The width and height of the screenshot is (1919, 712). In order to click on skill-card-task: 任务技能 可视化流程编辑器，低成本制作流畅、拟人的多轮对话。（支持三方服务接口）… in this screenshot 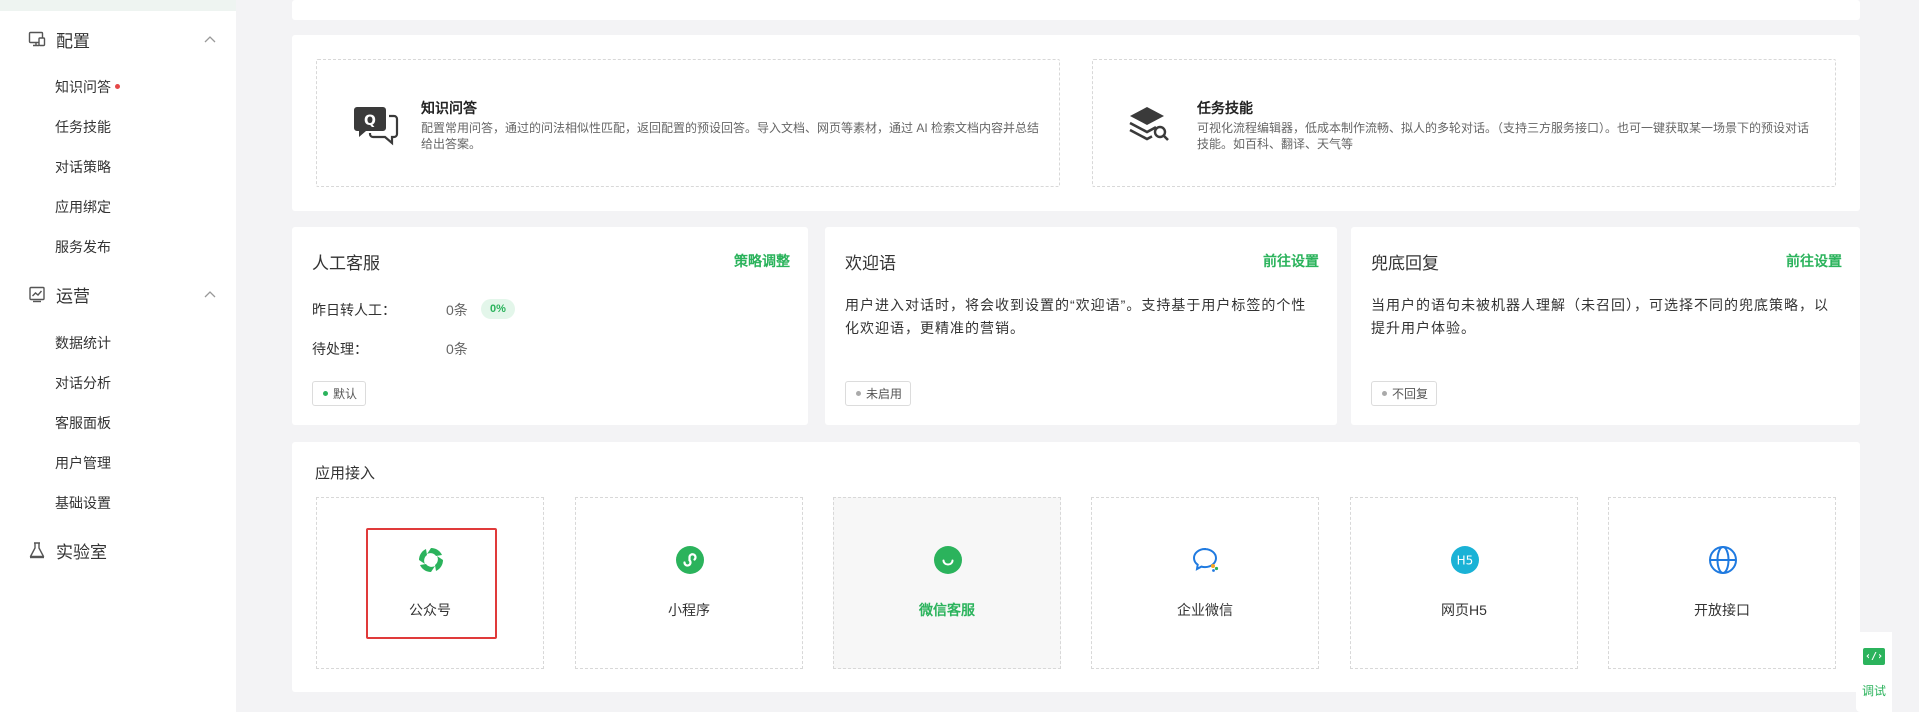, I will do `click(1464, 123)`.